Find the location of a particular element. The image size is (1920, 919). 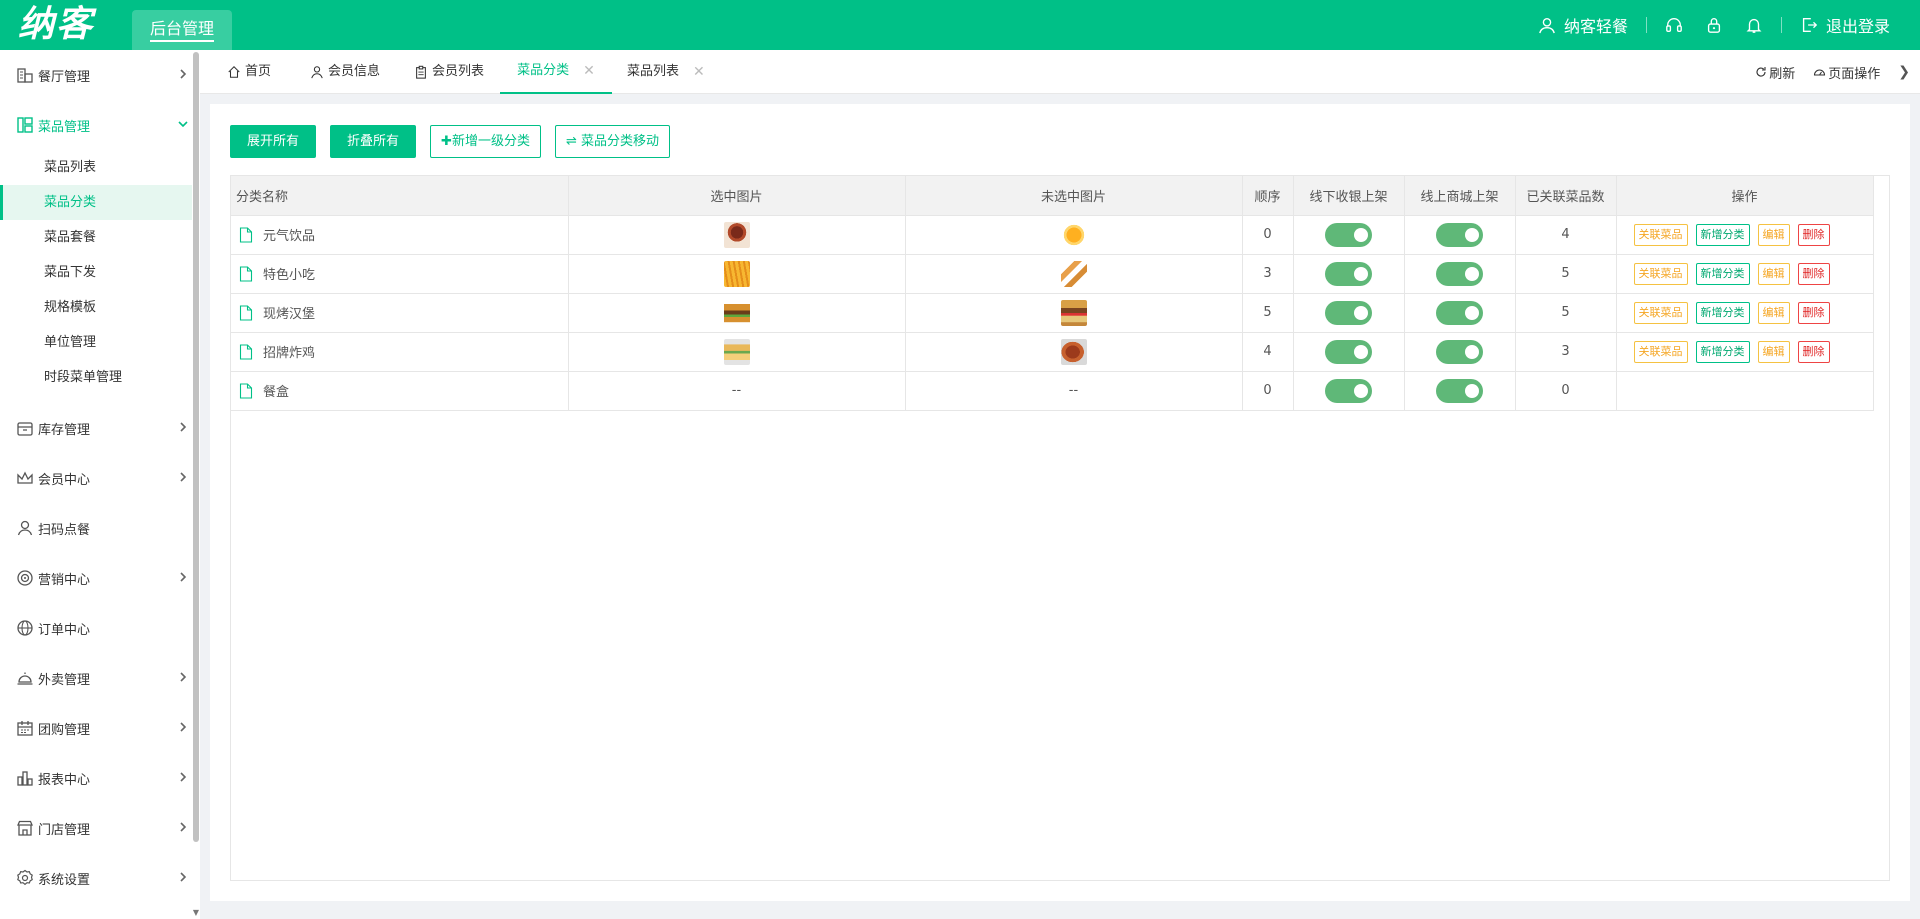

headset-icon is located at coordinates (1674, 25).